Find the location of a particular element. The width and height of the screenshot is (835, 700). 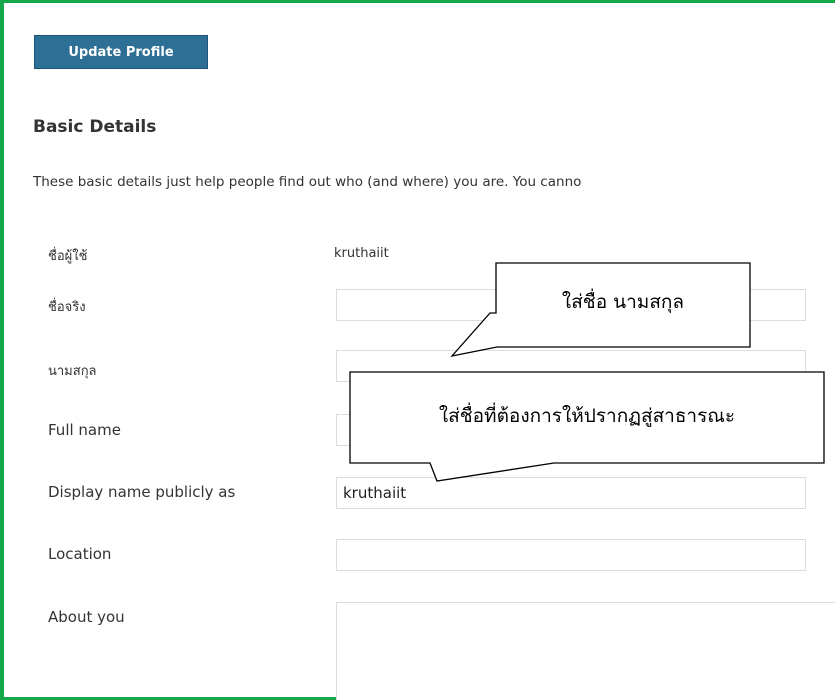

location-label: Location is located at coordinates (80, 554).